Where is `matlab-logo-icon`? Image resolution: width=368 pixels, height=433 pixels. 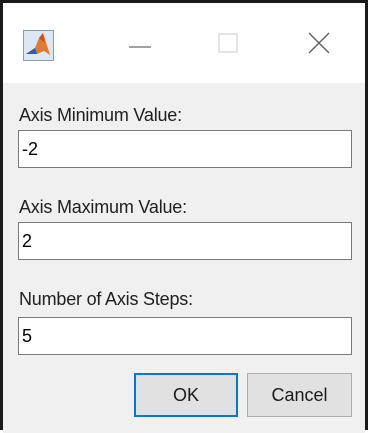 matlab-logo-icon is located at coordinates (38, 45).